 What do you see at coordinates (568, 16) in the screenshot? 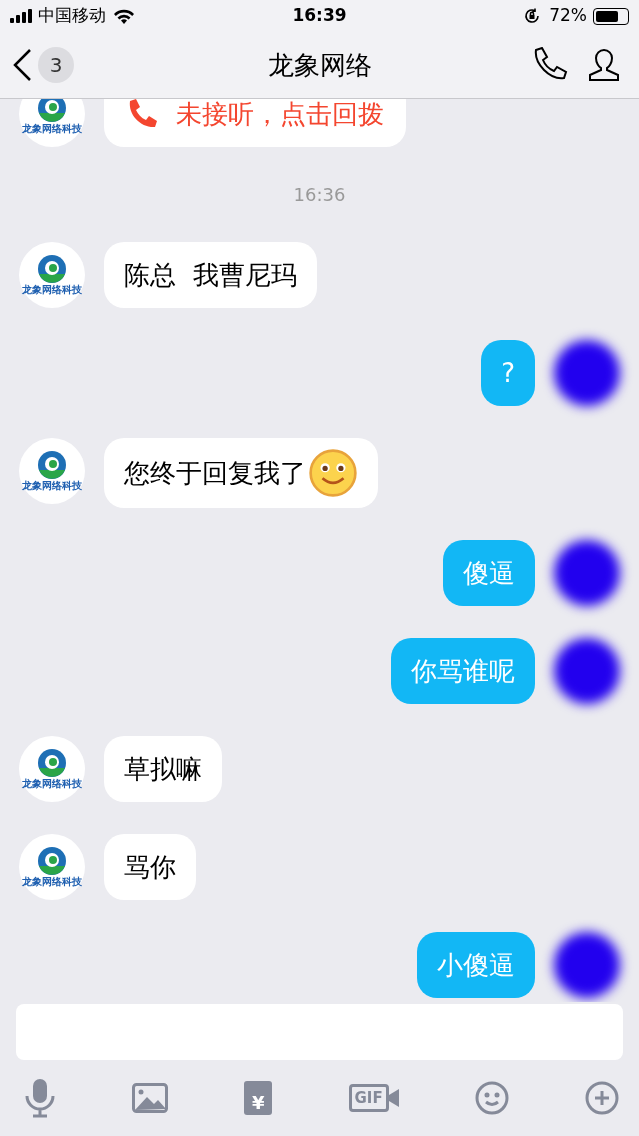
I see `battery-percent: 72%` at bounding box center [568, 16].